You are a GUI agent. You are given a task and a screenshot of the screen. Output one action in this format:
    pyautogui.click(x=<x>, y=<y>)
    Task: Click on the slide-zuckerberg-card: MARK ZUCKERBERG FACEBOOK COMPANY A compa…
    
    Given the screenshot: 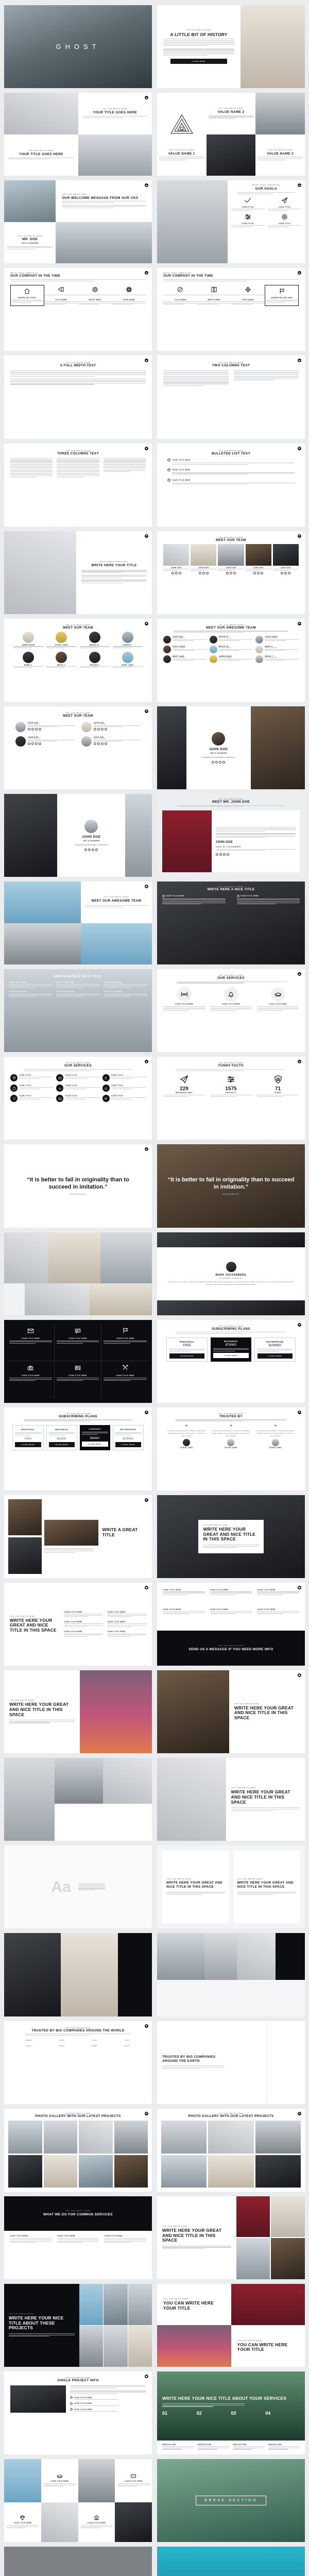 What is the action you would take?
    pyautogui.click(x=231, y=1273)
    